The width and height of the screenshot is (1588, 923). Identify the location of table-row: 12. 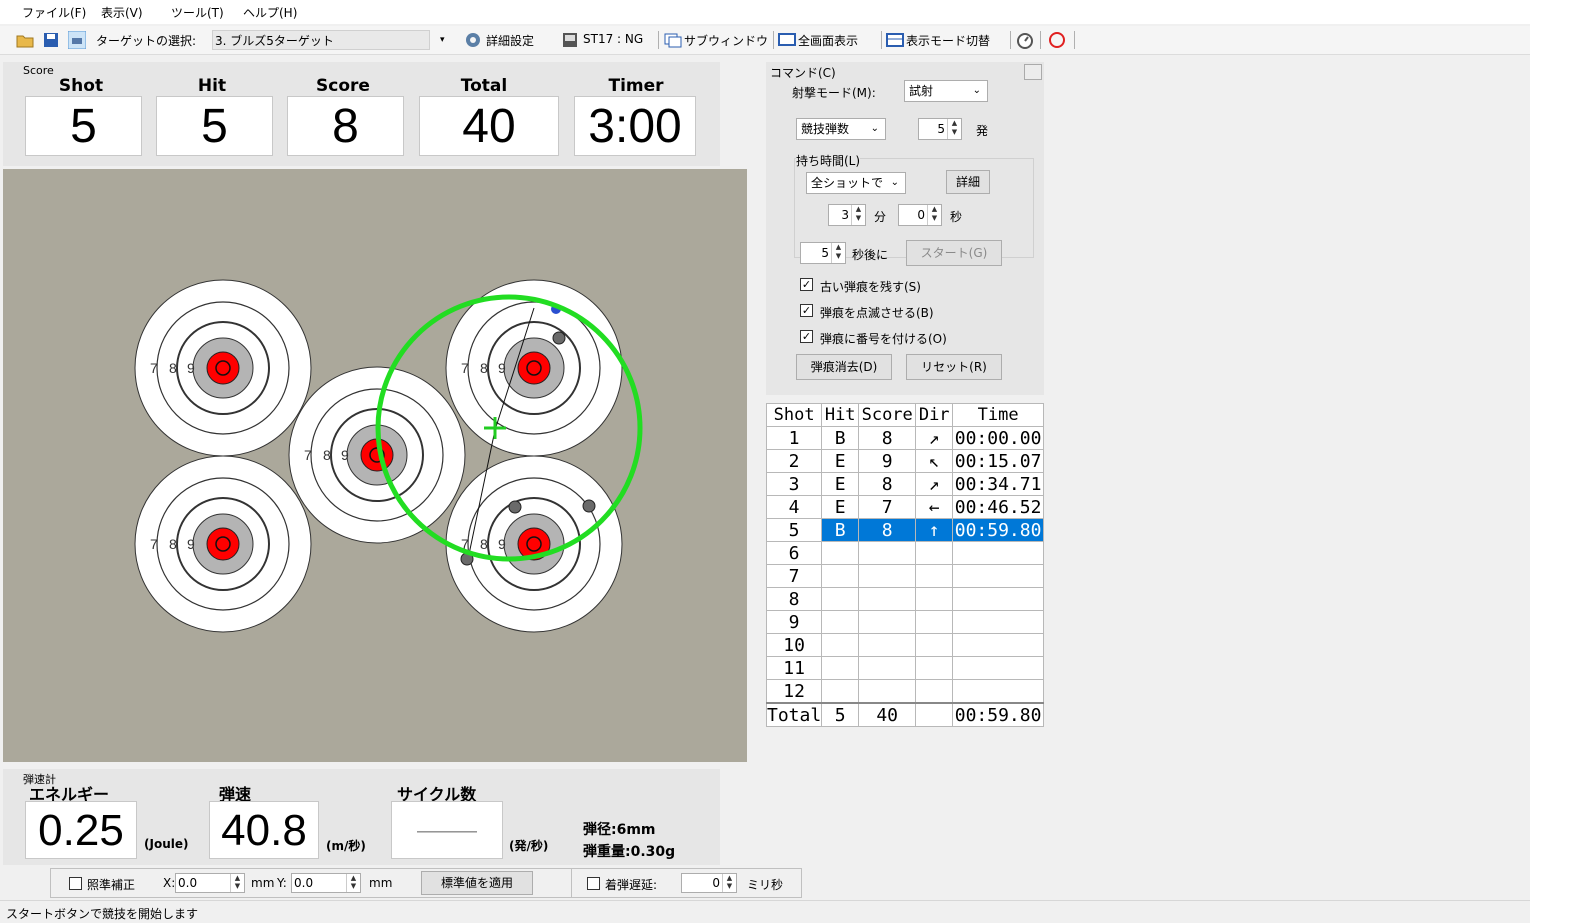
(904, 691).